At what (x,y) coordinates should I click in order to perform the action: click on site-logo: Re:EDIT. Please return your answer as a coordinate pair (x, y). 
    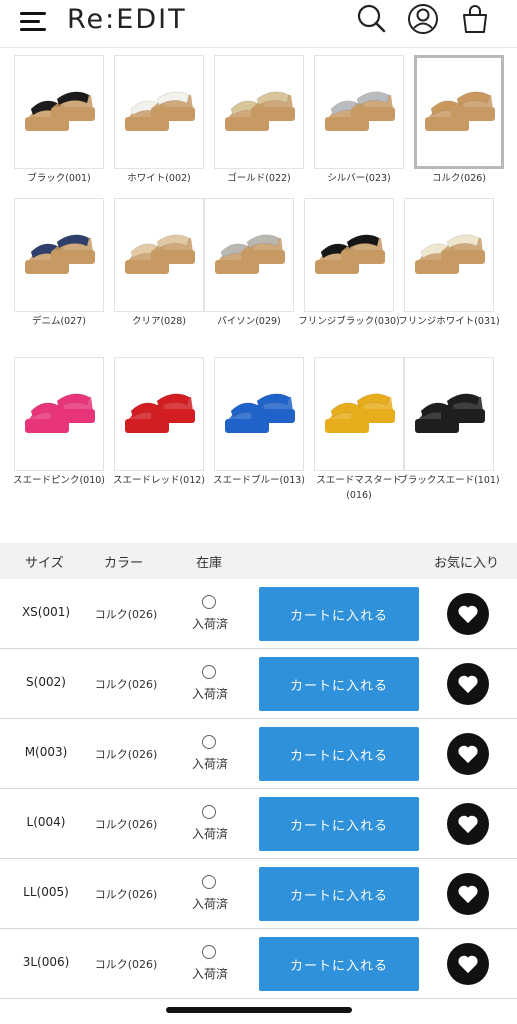
    Looking at the image, I should click on (127, 19).